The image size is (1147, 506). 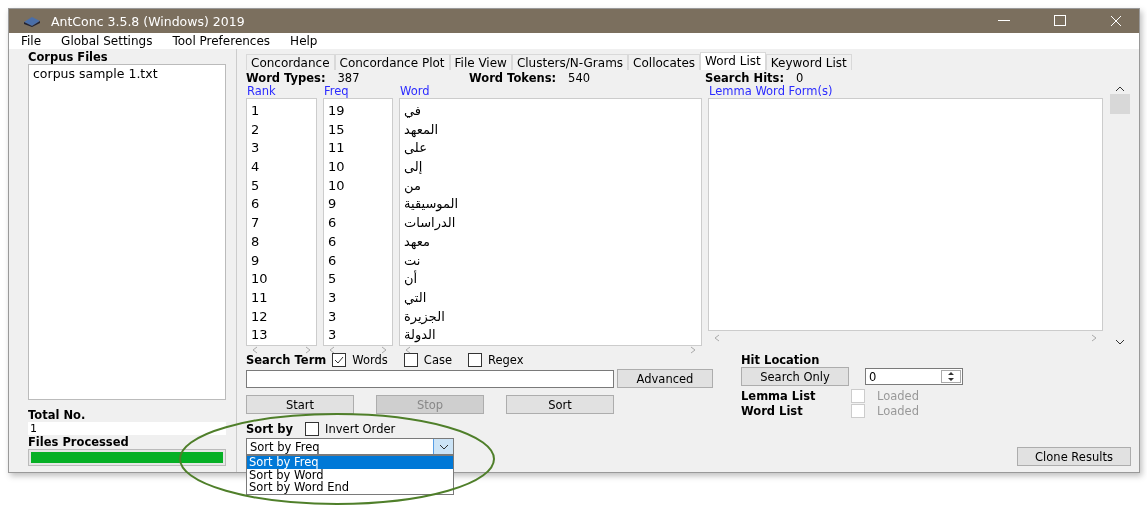 I want to click on table-cell-text: 1, so click(x=255, y=111).